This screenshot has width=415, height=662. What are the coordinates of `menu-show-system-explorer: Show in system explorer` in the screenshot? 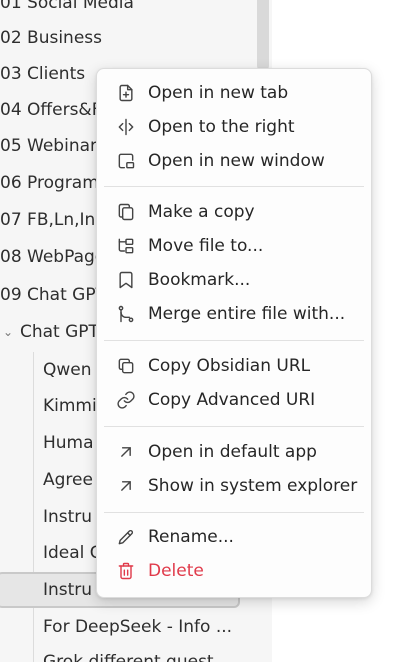 It's located at (234, 486).